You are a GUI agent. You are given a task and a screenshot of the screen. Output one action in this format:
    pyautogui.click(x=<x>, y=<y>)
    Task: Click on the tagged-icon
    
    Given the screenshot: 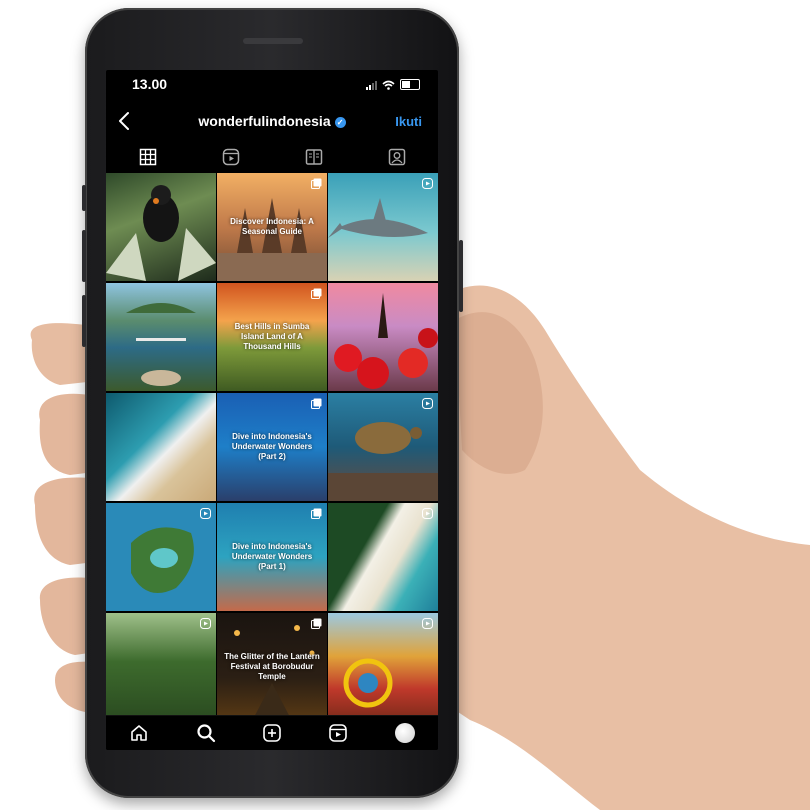 What is the action you would take?
    pyautogui.click(x=396, y=157)
    